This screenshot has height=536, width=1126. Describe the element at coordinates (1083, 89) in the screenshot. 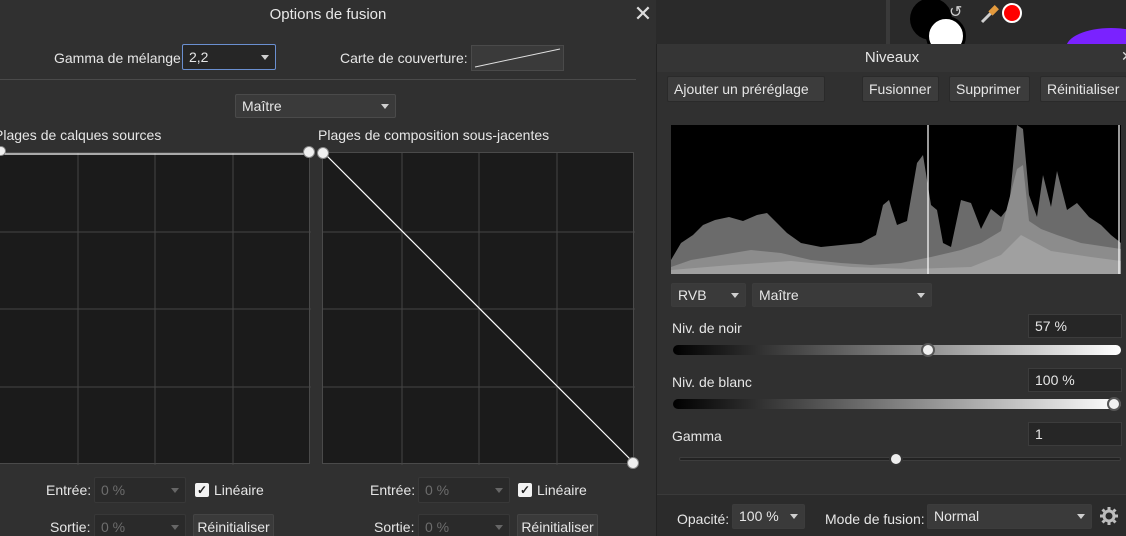

I see `reset-button: Réinitialiser` at that location.